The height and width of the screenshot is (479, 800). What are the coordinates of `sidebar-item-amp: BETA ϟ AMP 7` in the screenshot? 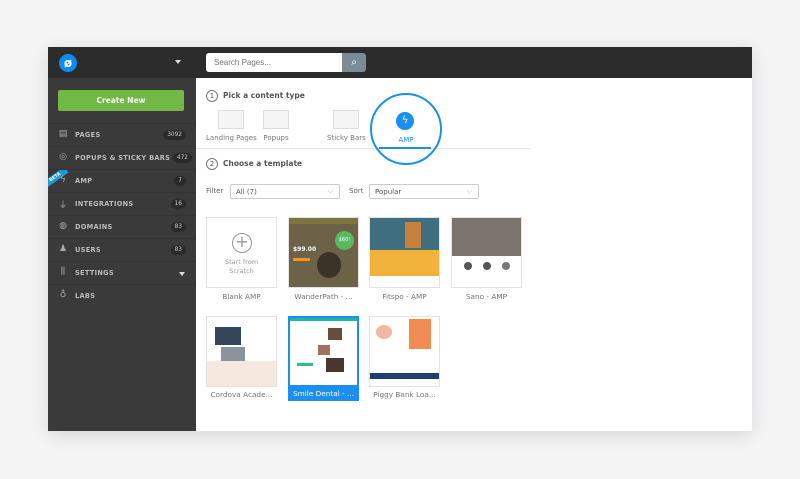 It's located at (122, 180).